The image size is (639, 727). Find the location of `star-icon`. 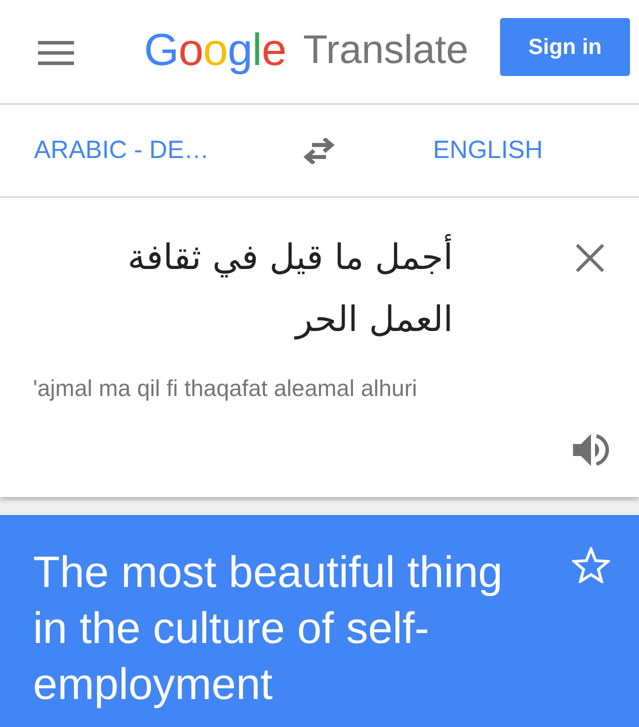

star-icon is located at coordinates (591, 565).